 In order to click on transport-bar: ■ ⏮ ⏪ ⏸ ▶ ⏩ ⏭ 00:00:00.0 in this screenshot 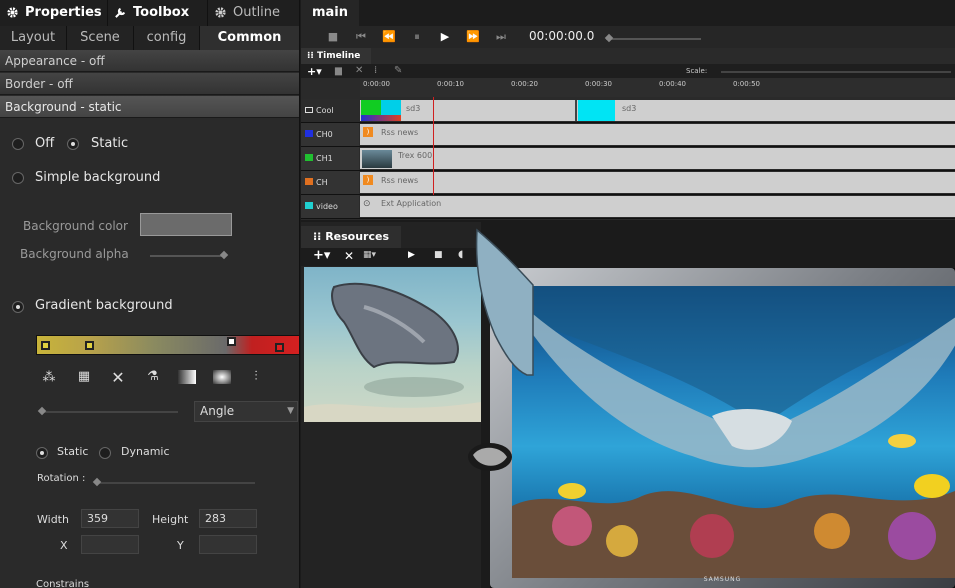, I will do `click(628, 37)`.